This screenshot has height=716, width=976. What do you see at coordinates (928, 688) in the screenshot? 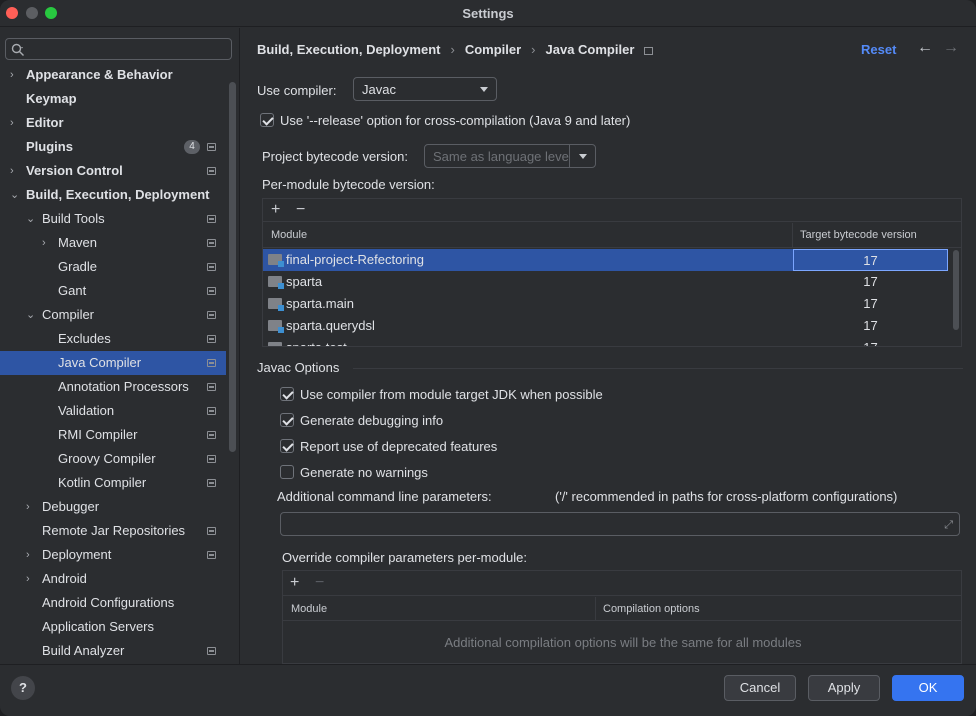
I see `ok-button: OK` at bounding box center [928, 688].